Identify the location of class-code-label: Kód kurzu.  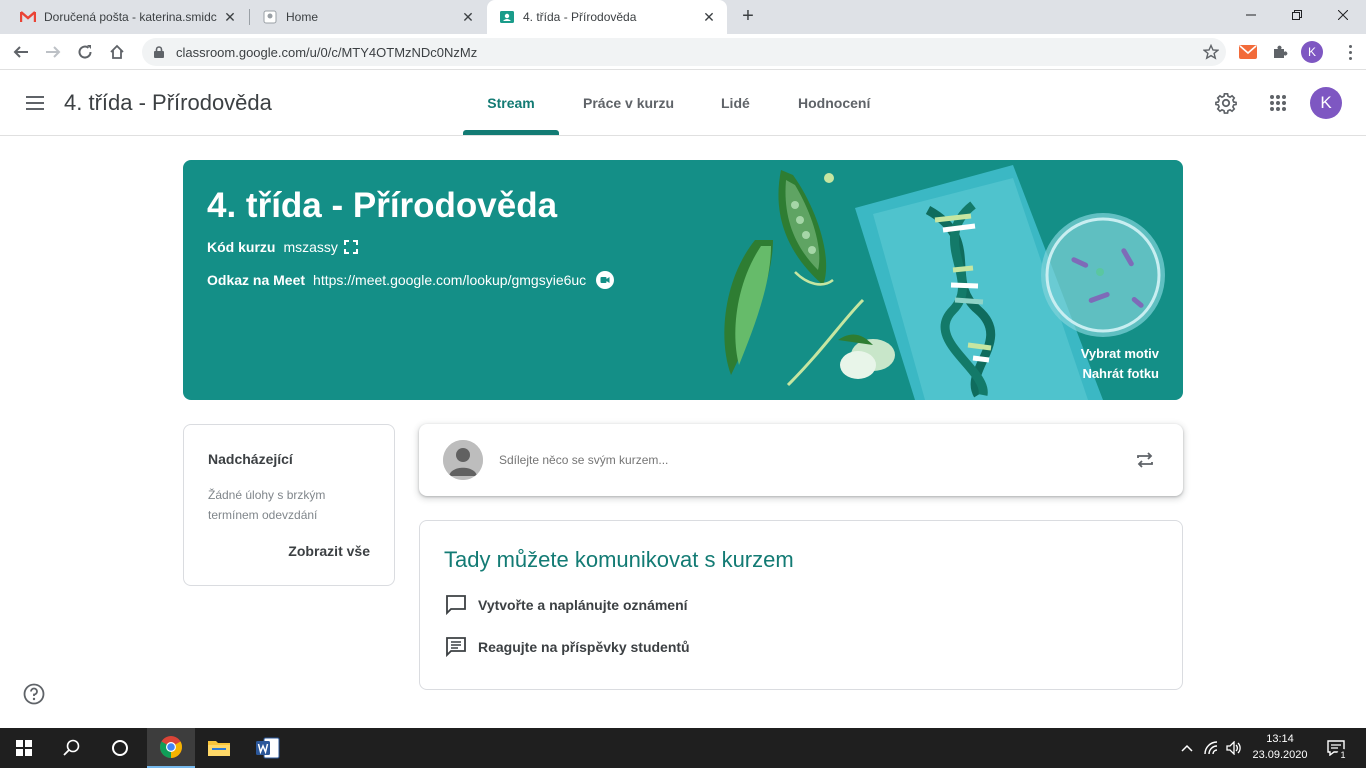
(241, 247).